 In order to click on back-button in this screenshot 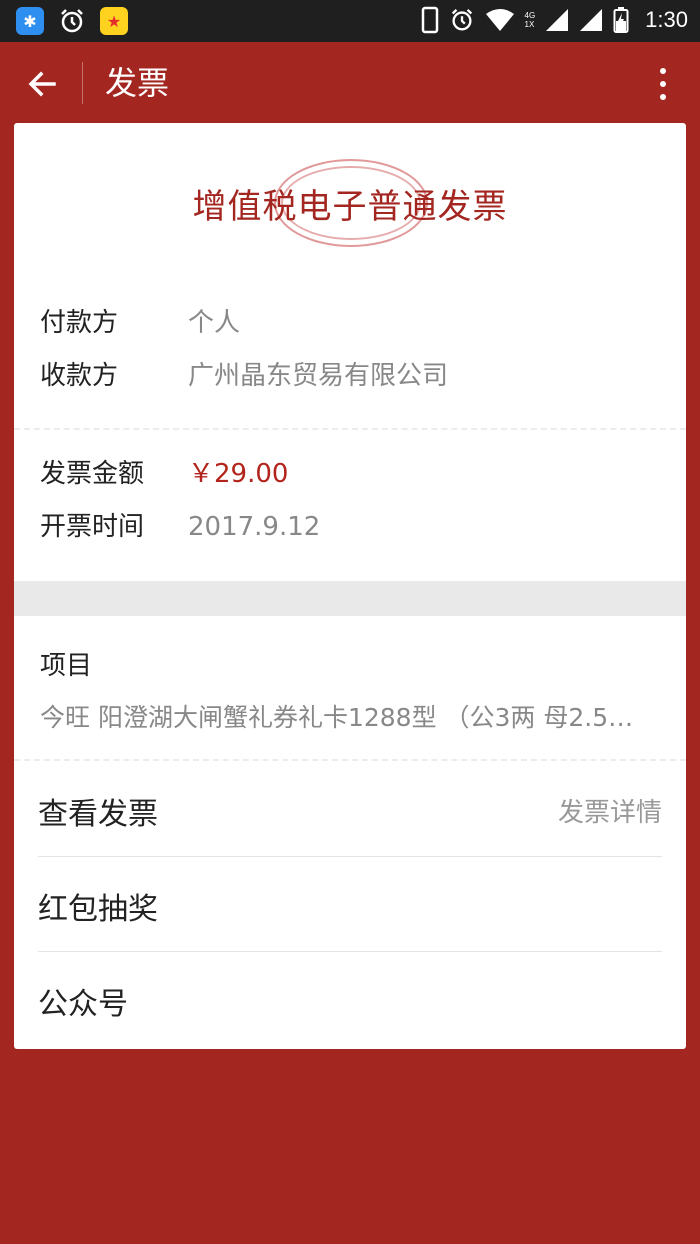, I will do `click(42, 84)`.